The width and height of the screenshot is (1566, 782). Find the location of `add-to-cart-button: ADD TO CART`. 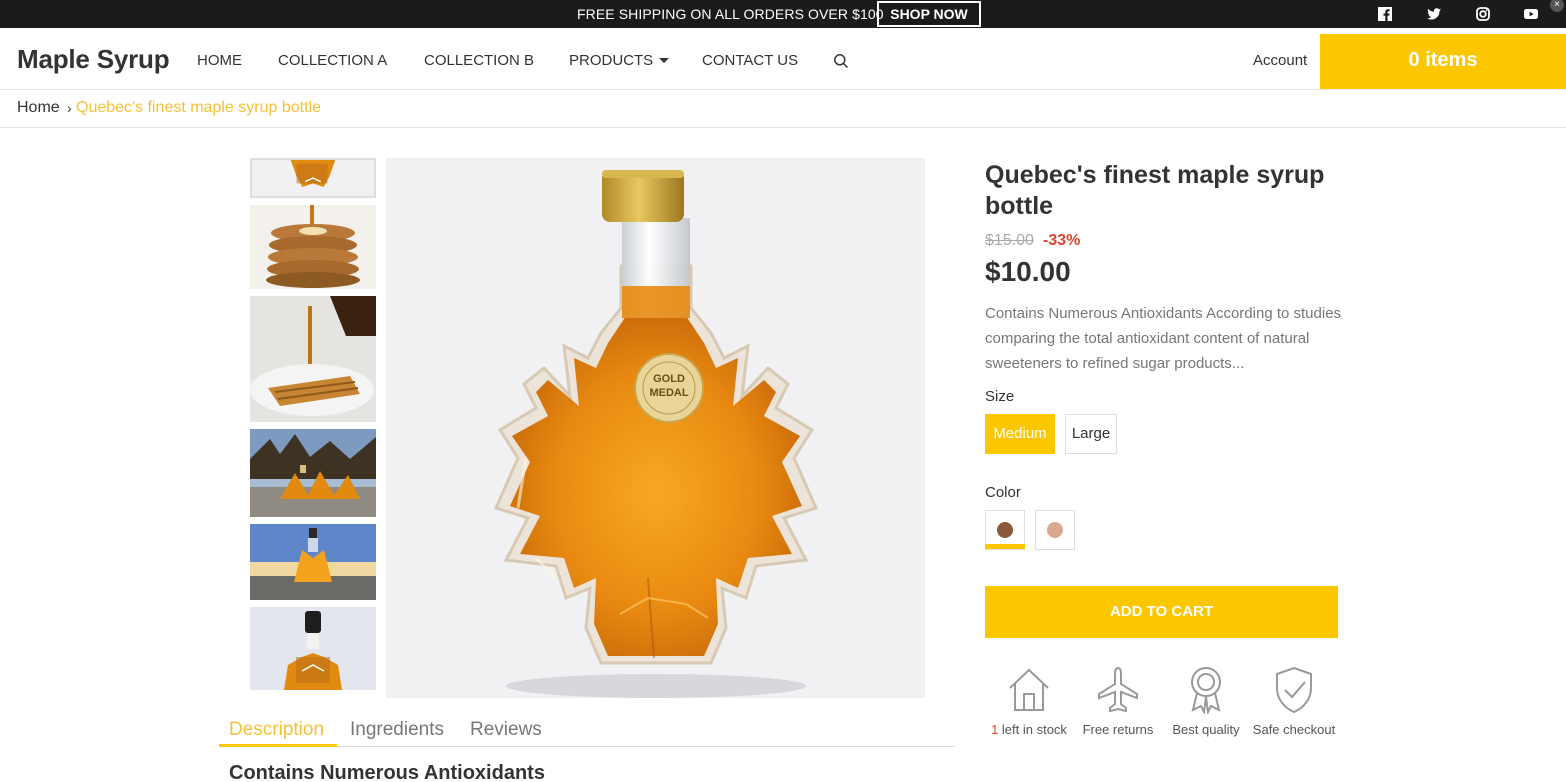

add-to-cart-button: ADD TO CART is located at coordinates (1161, 612).